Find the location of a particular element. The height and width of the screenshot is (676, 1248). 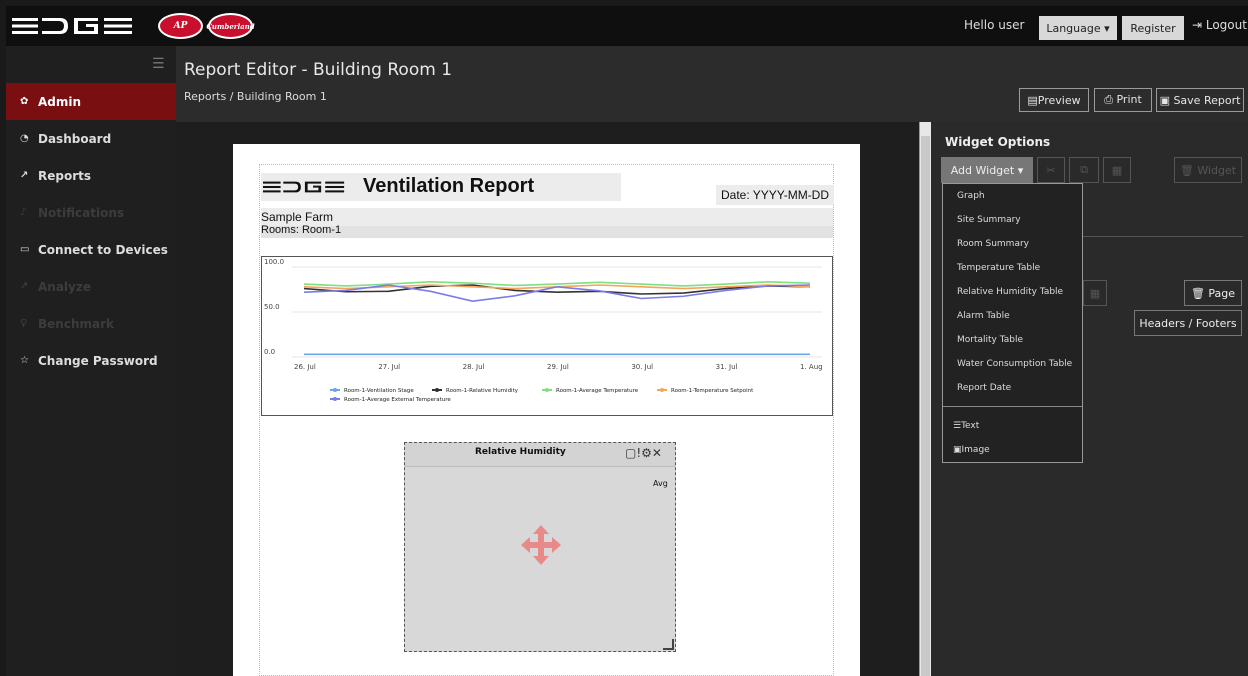

preview-button: ▤Preview is located at coordinates (1054, 100).